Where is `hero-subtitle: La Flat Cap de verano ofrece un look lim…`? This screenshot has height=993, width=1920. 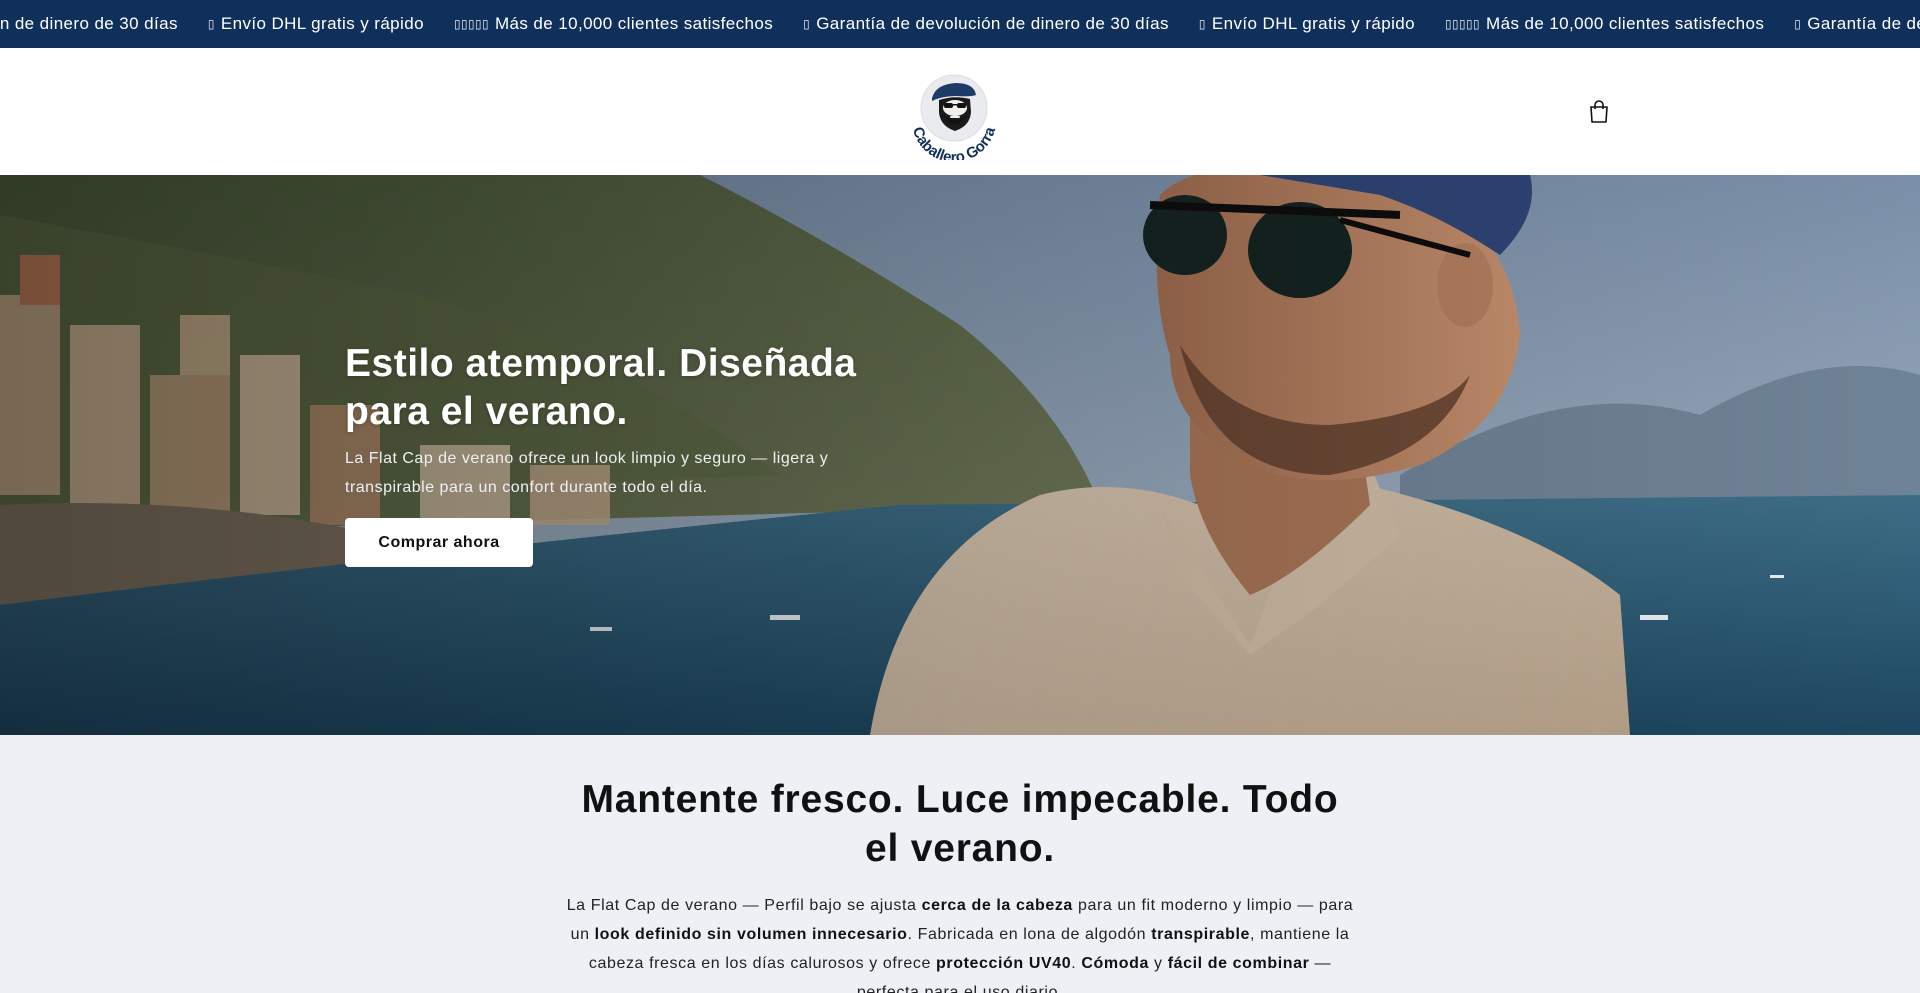
hero-subtitle: La Flat Cap de verano ofrece un look lim… is located at coordinates (587, 473).